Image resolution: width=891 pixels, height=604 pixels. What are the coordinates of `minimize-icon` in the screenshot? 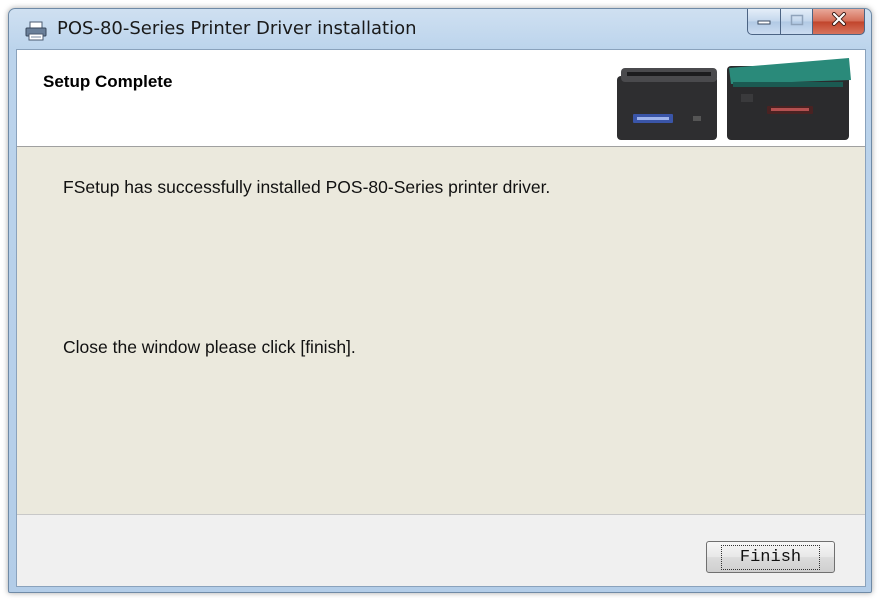 It's located at (764, 22).